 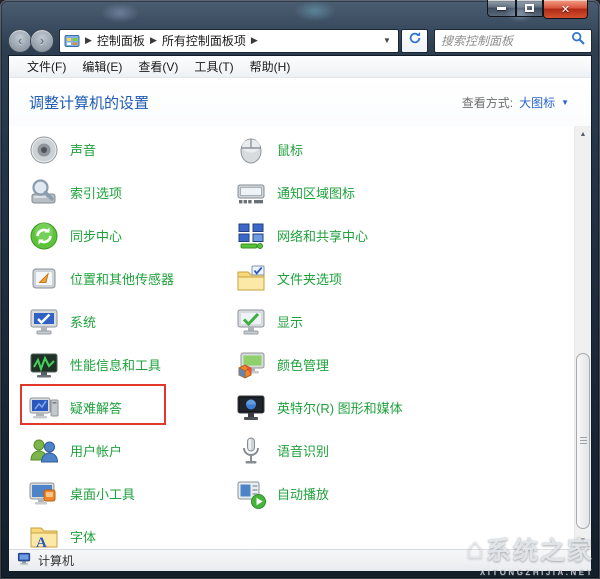 I want to click on search-icon, so click(x=578, y=40).